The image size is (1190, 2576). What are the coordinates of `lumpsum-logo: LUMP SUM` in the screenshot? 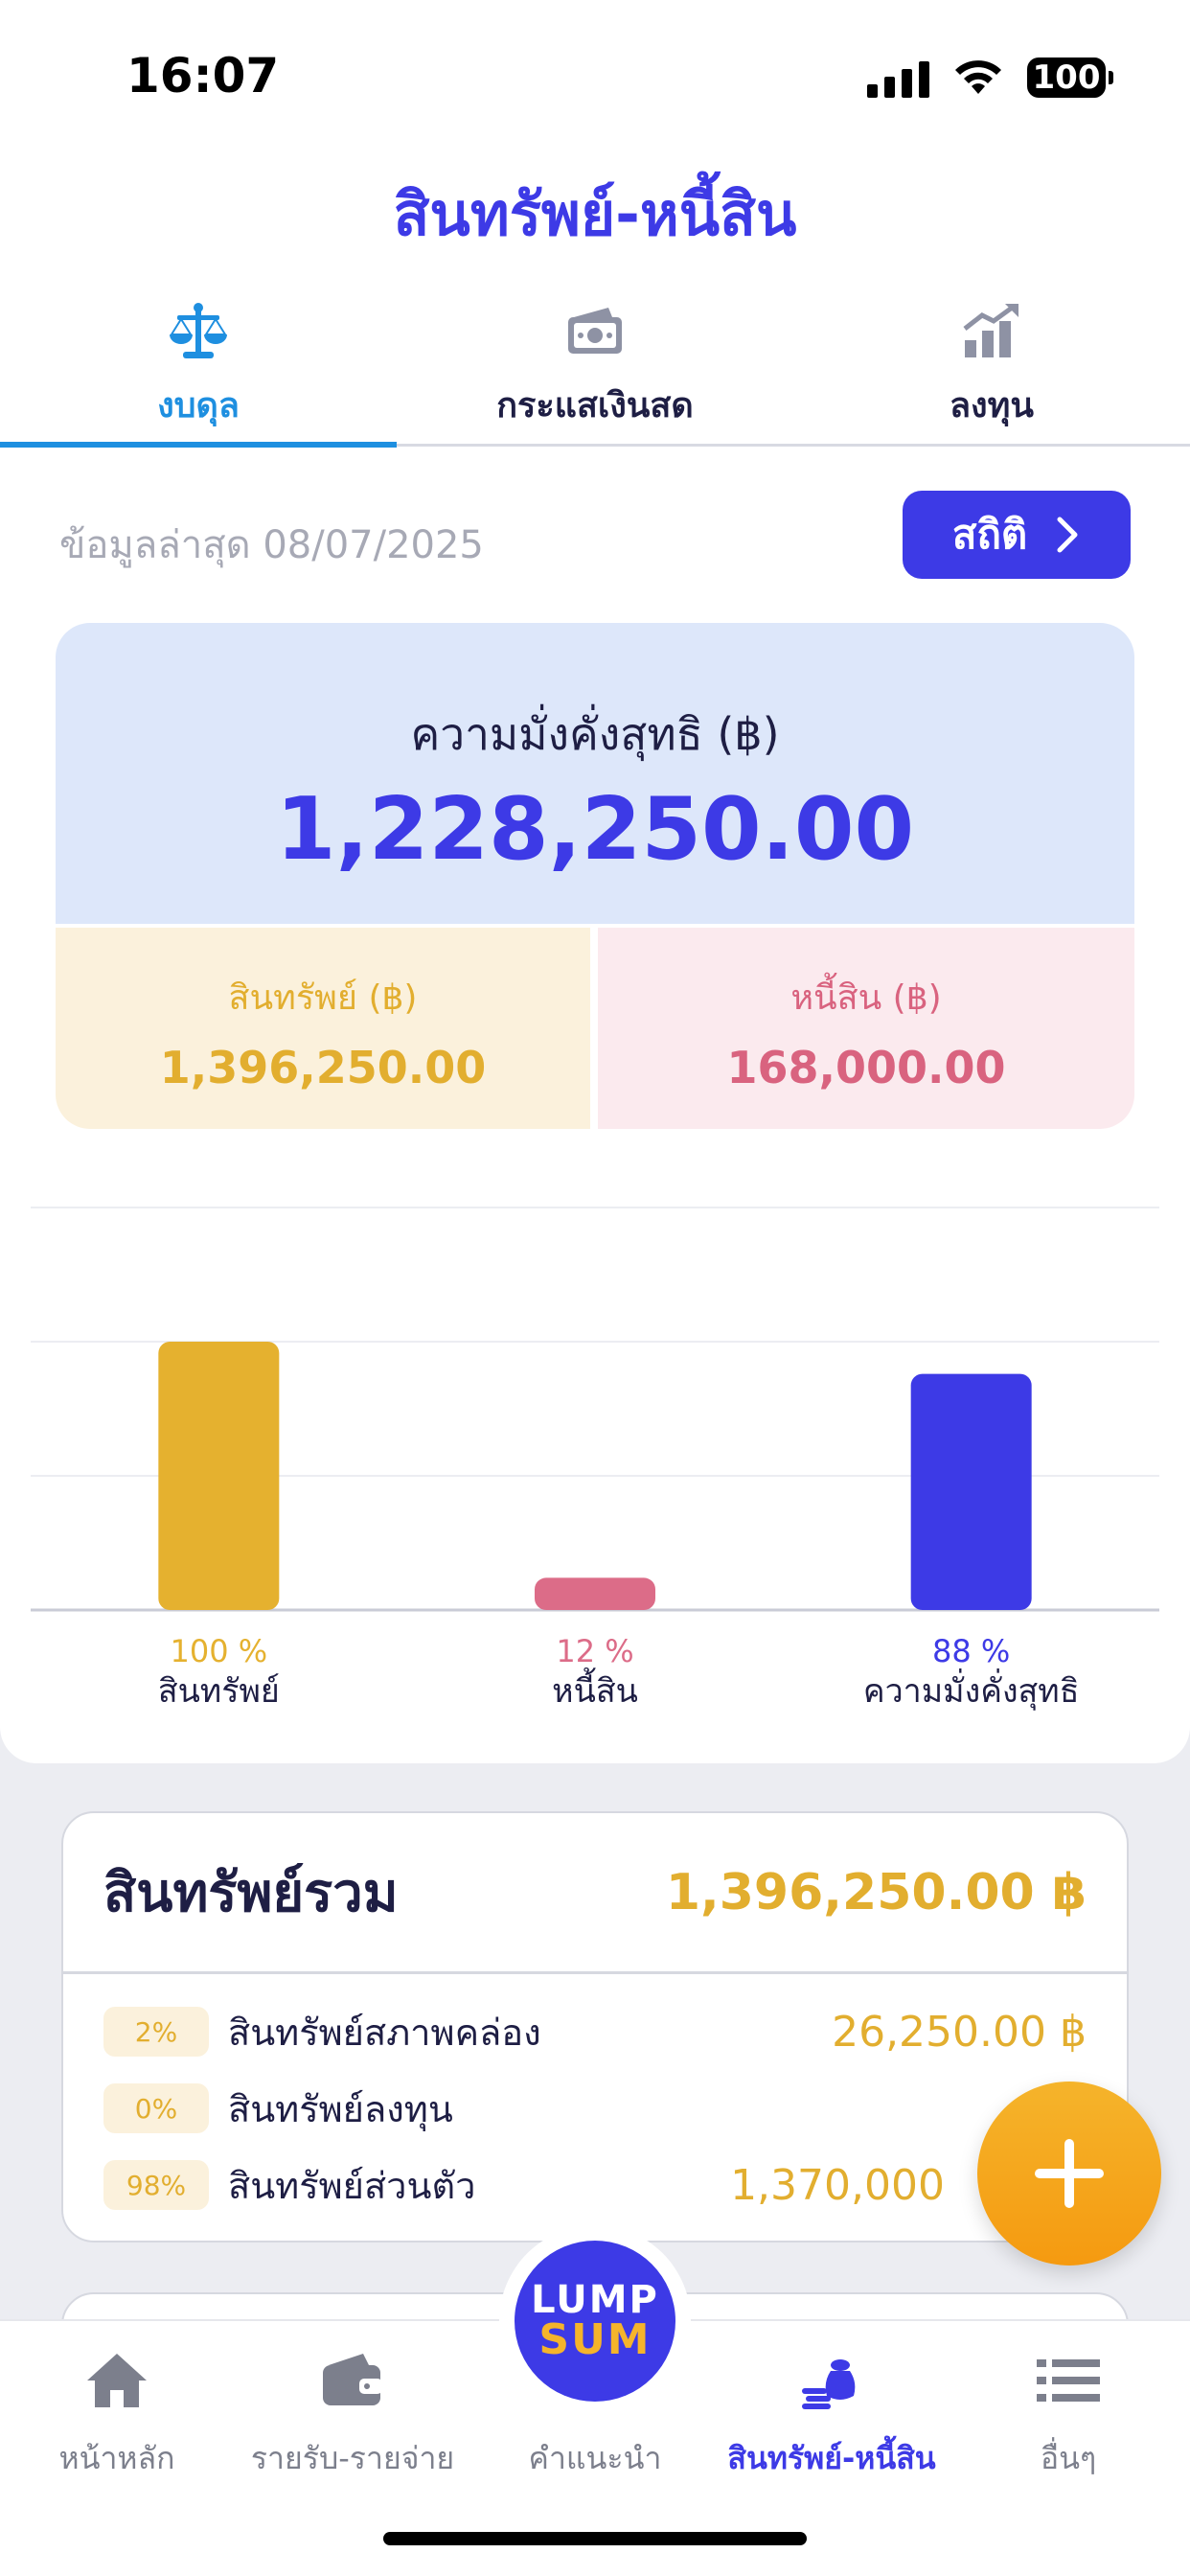 It's located at (595, 2321).